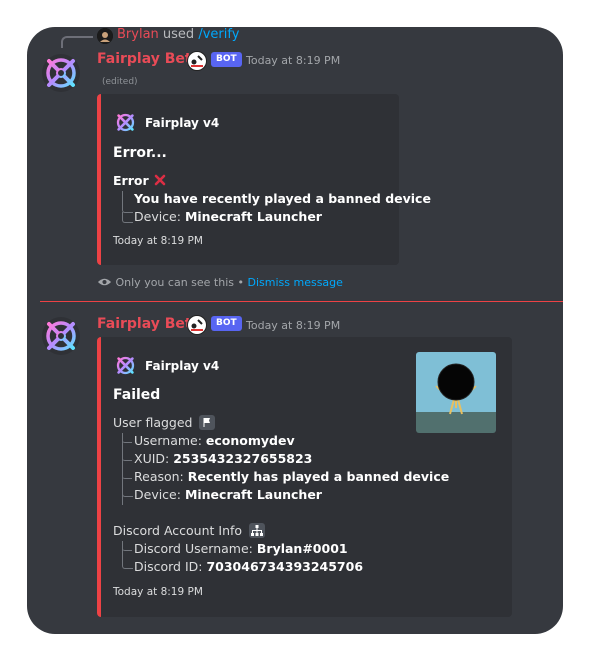 This screenshot has height=662, width=590. I want to click on dismiss-message-link: Dismiss message, so click(295, 282).